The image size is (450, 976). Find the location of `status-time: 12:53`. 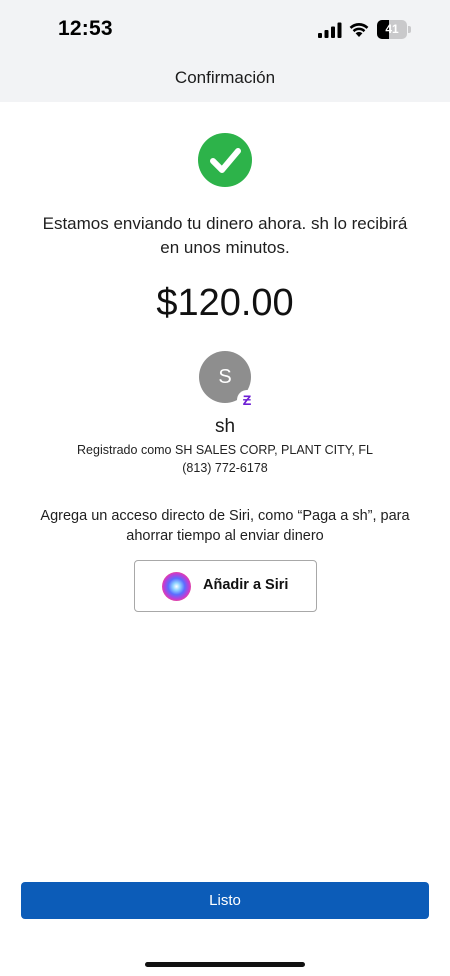

status-time: 12:53 is located at coordinates (85, 28).